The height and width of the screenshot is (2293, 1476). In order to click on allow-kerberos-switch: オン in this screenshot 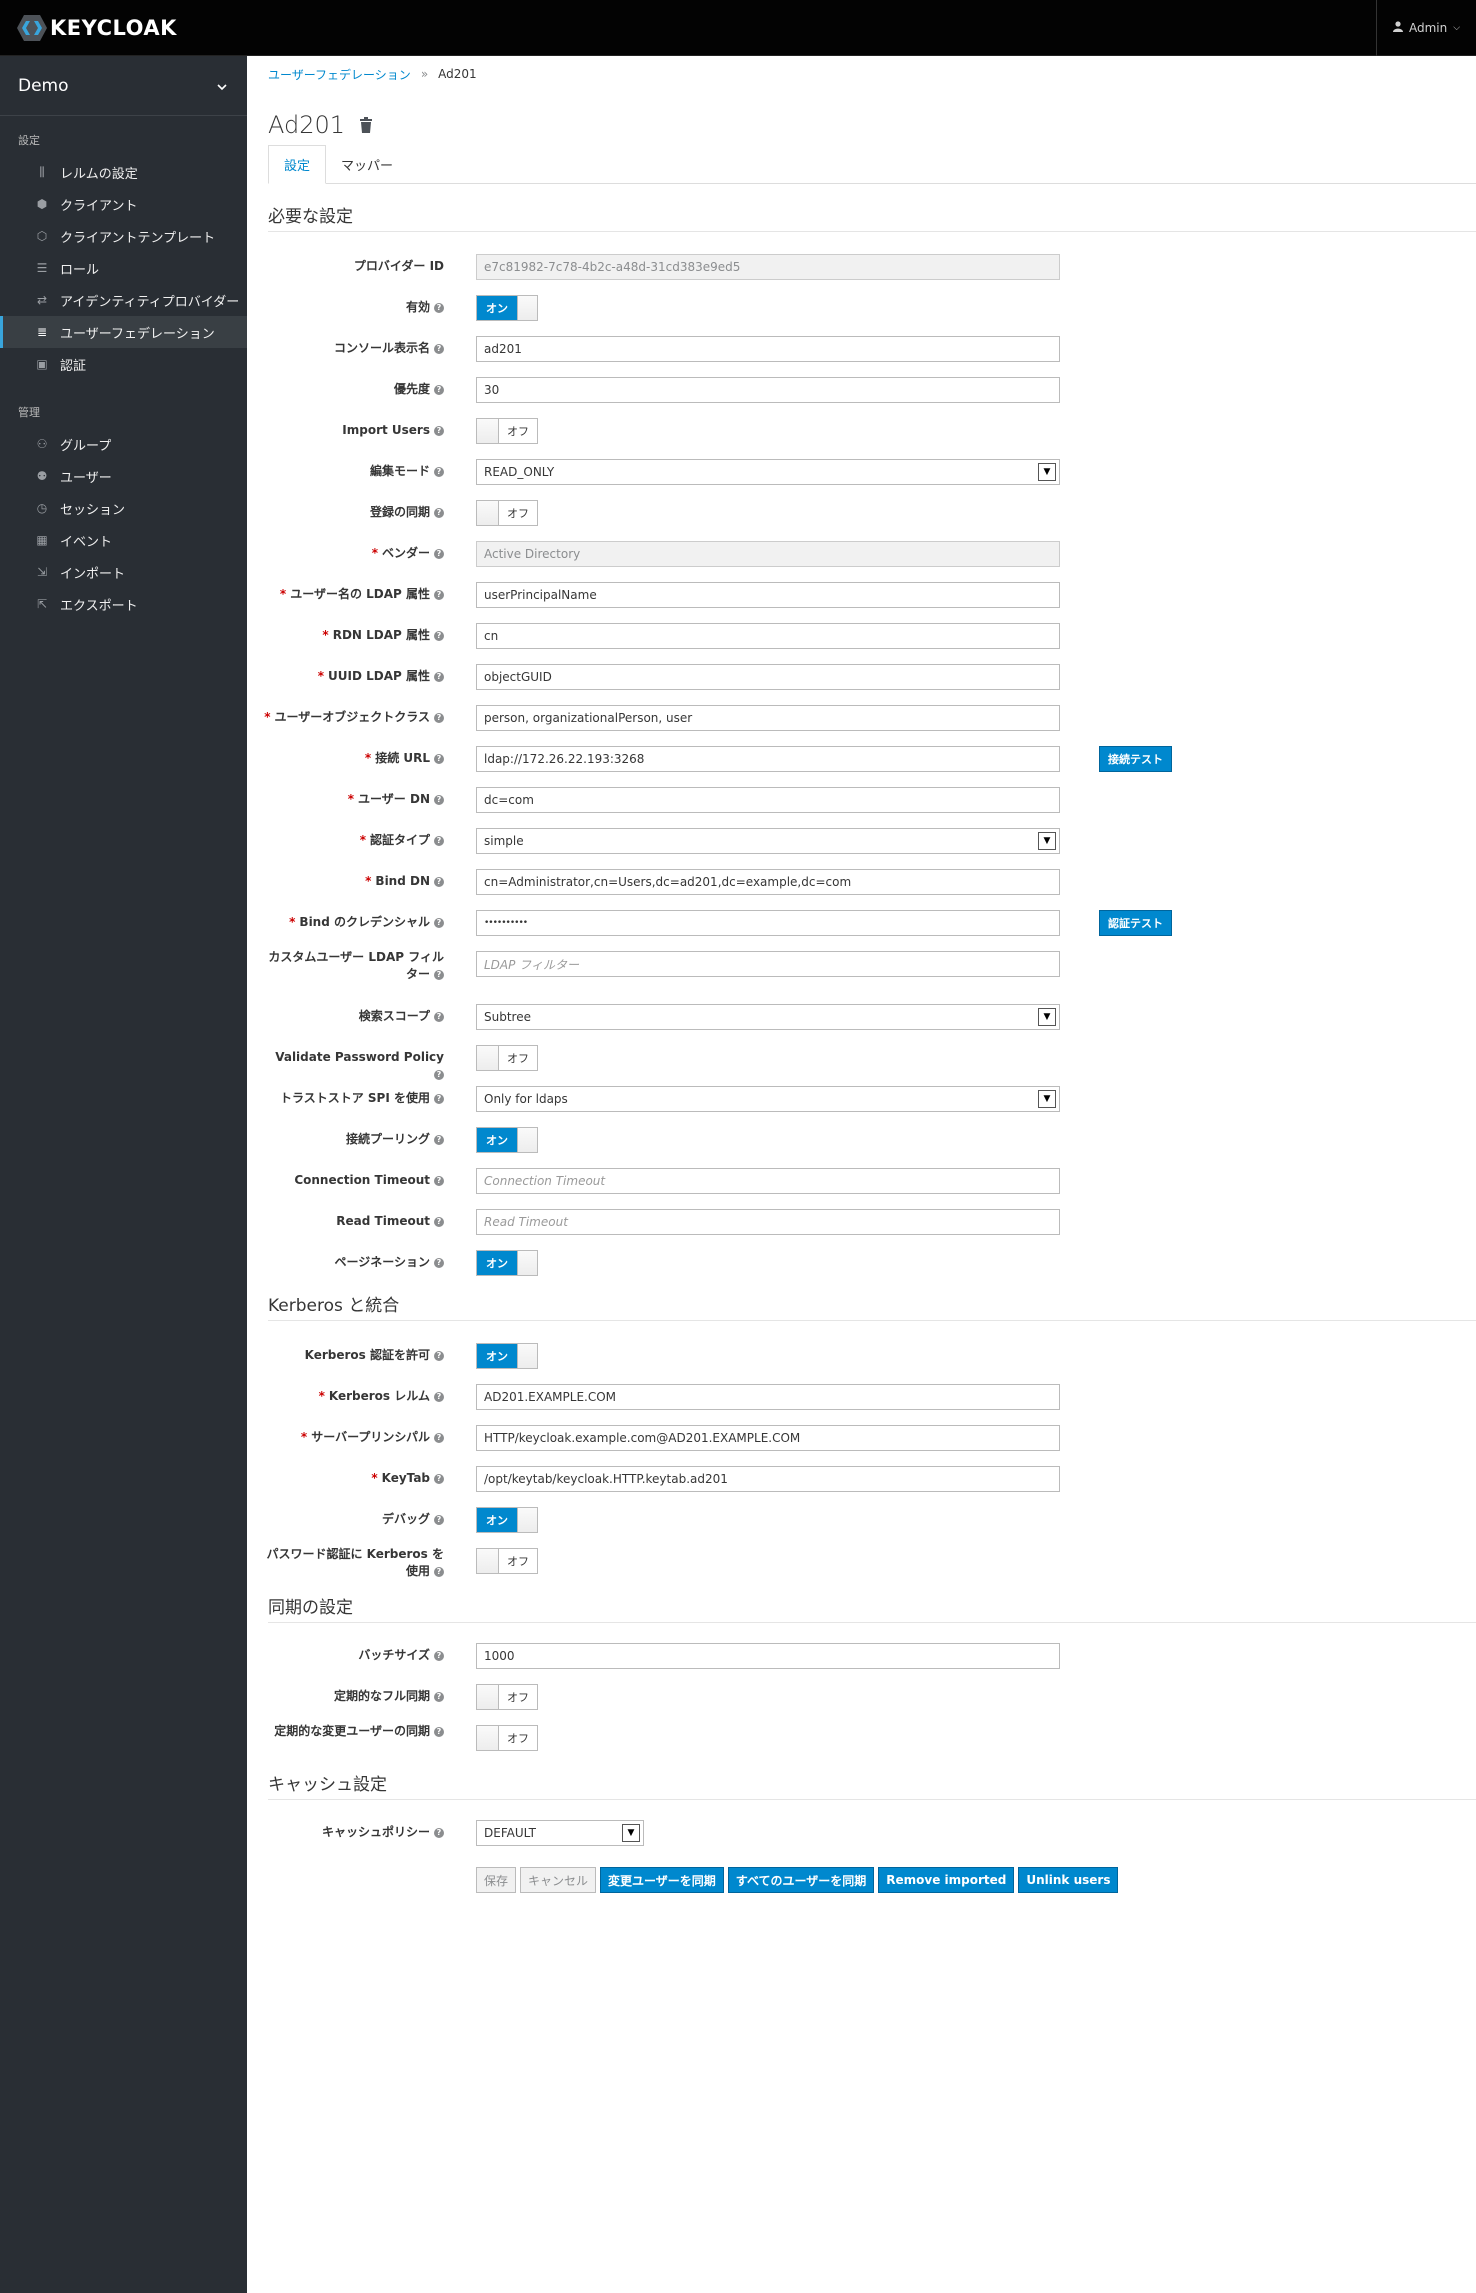, I will do `click(507, 1356)`.